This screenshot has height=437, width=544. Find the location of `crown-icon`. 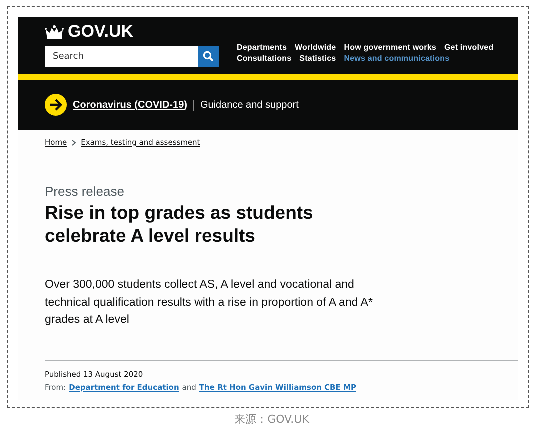

crown-icon is located at coordinates (54, 32).